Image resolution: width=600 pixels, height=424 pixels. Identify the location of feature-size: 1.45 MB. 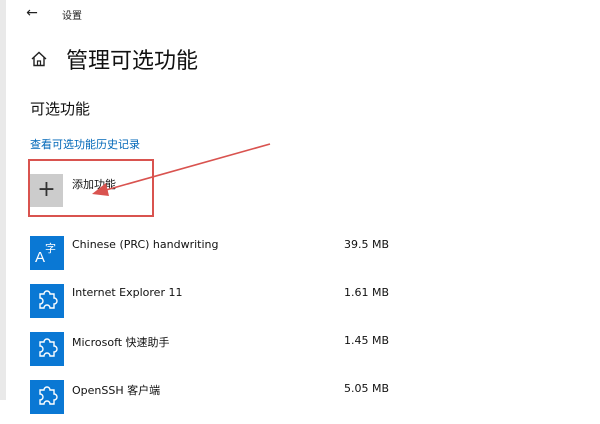
(367, 340).